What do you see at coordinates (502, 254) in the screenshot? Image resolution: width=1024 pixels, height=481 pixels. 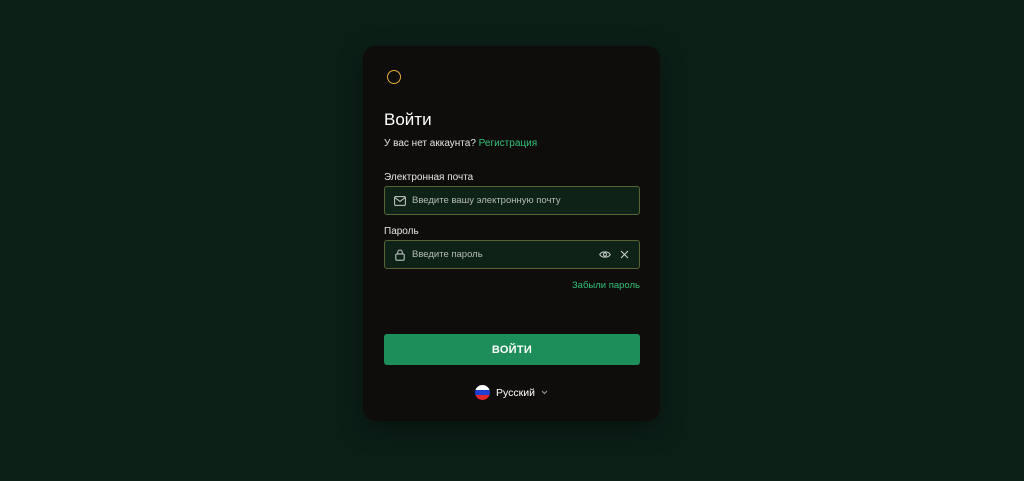 I see `password-input` at bounding box center [502, 254].